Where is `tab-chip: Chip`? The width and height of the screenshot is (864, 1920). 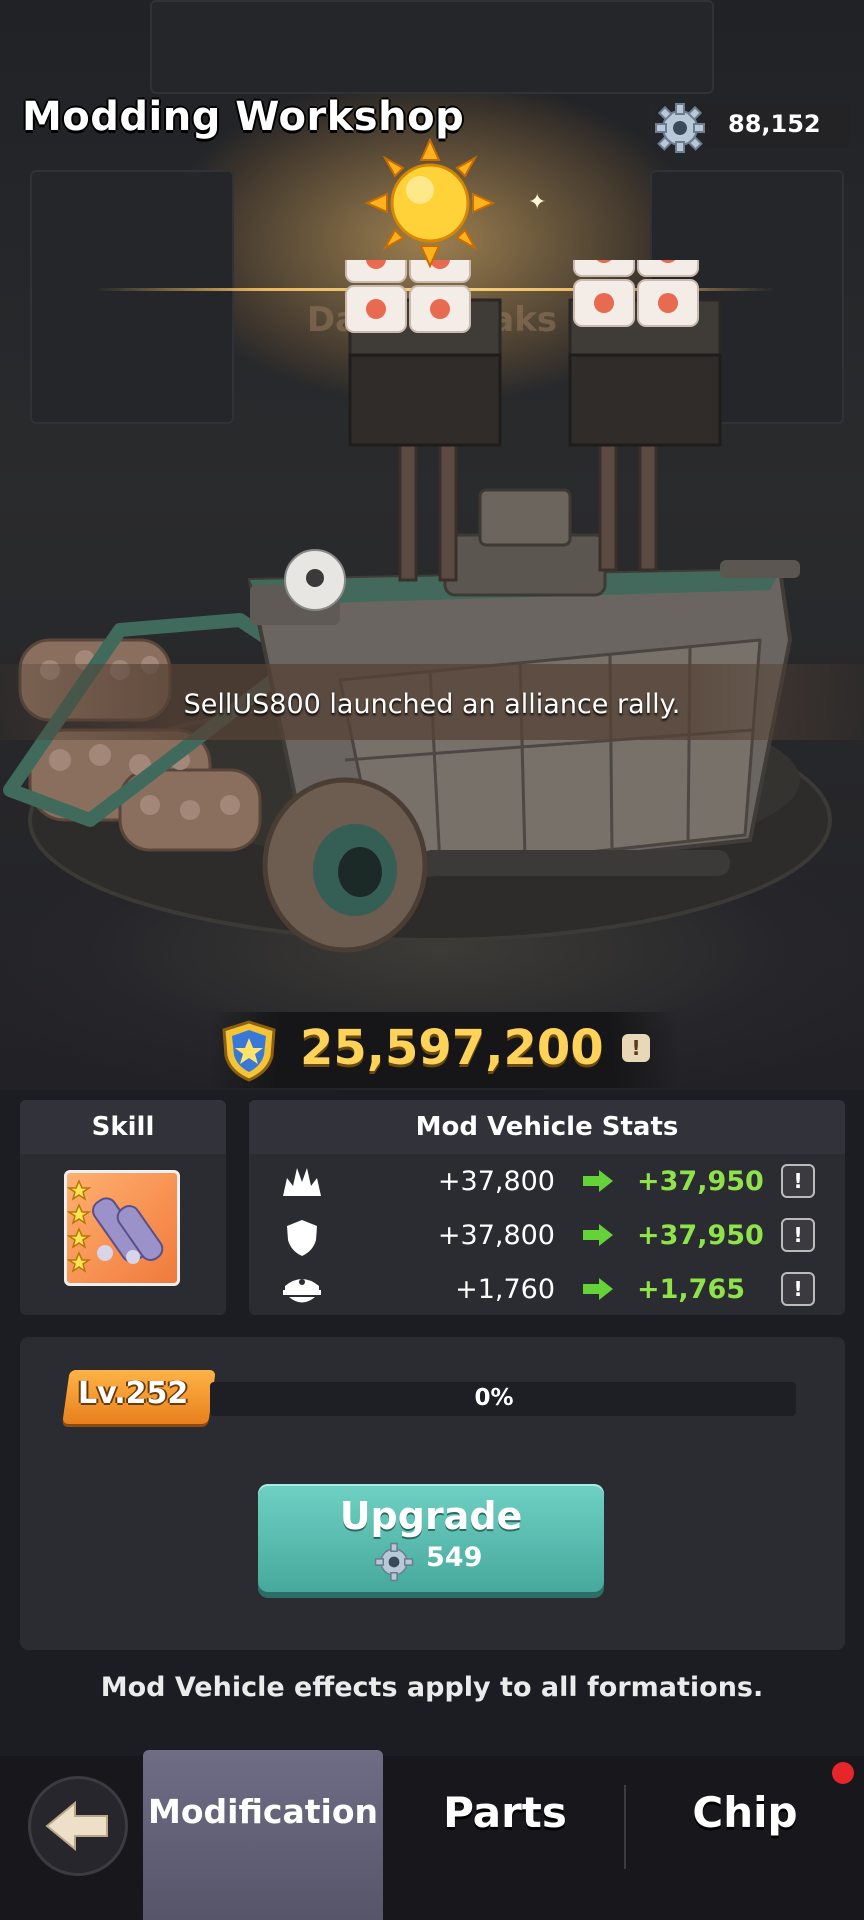 tab-chip: Chip is located at coordinates (745, 1835).